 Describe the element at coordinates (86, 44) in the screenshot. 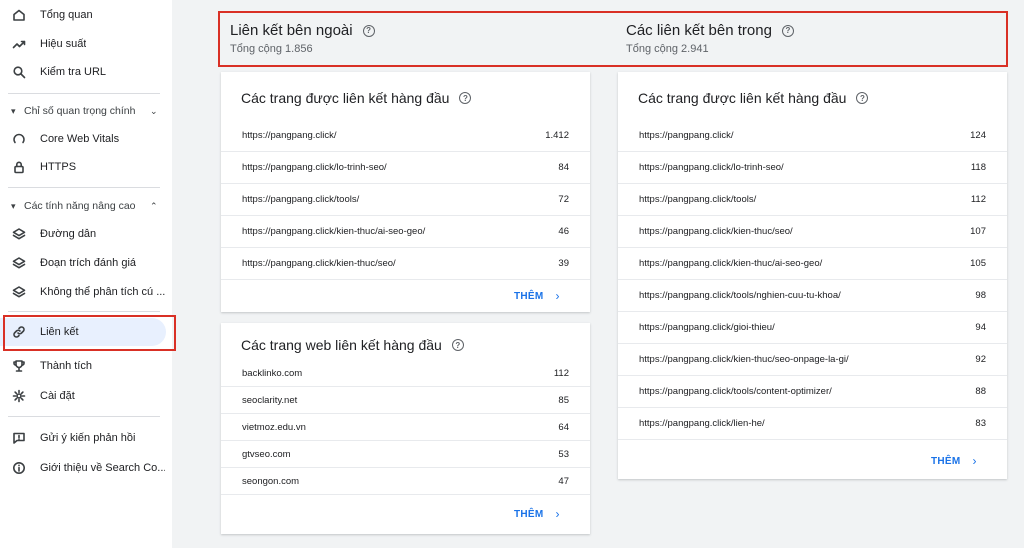

I see `sidebar-item-performance: Hiệu suất` at that location.